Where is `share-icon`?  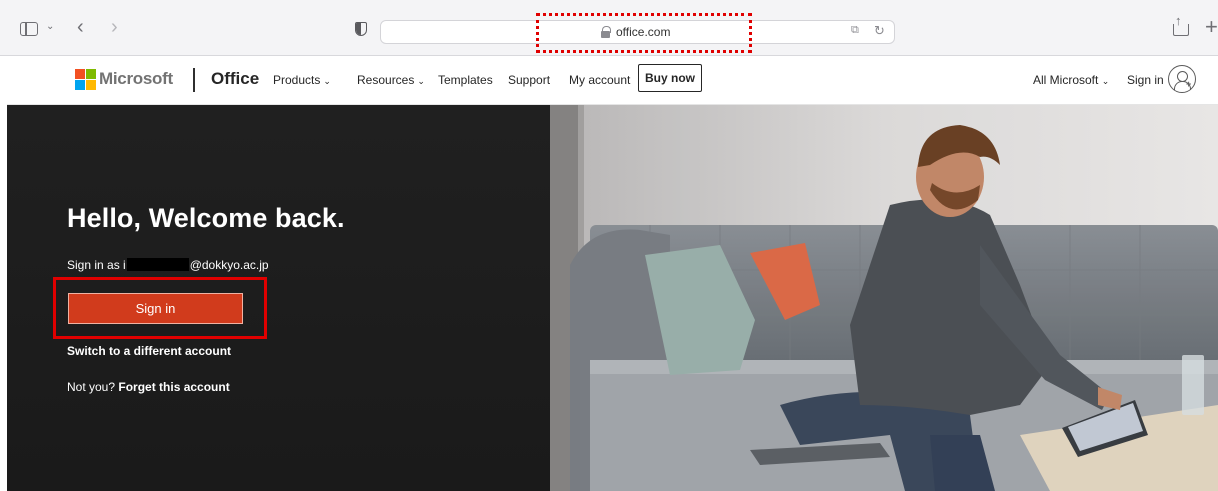 share-icon is located at coordinates (1181, 24).